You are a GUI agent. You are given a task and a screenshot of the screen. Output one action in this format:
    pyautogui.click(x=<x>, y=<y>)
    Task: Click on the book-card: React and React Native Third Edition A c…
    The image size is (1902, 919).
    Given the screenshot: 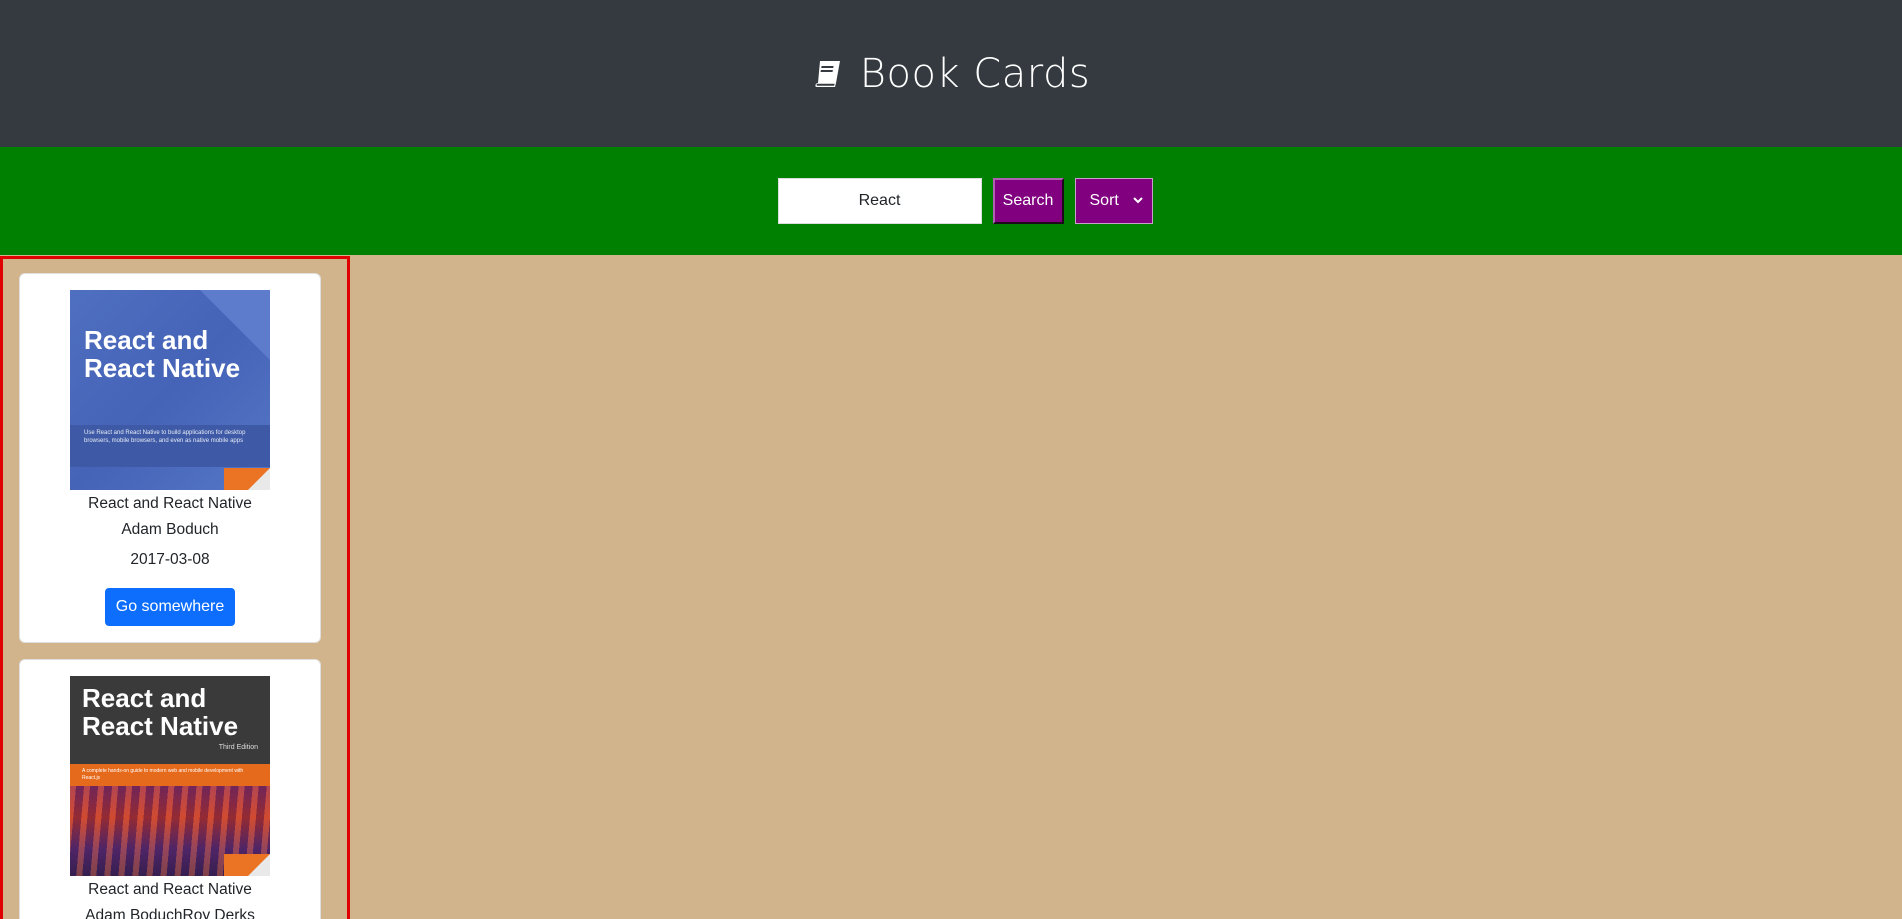 What is the action you would take?
    pyautogui.click(x=170, y=789)
    